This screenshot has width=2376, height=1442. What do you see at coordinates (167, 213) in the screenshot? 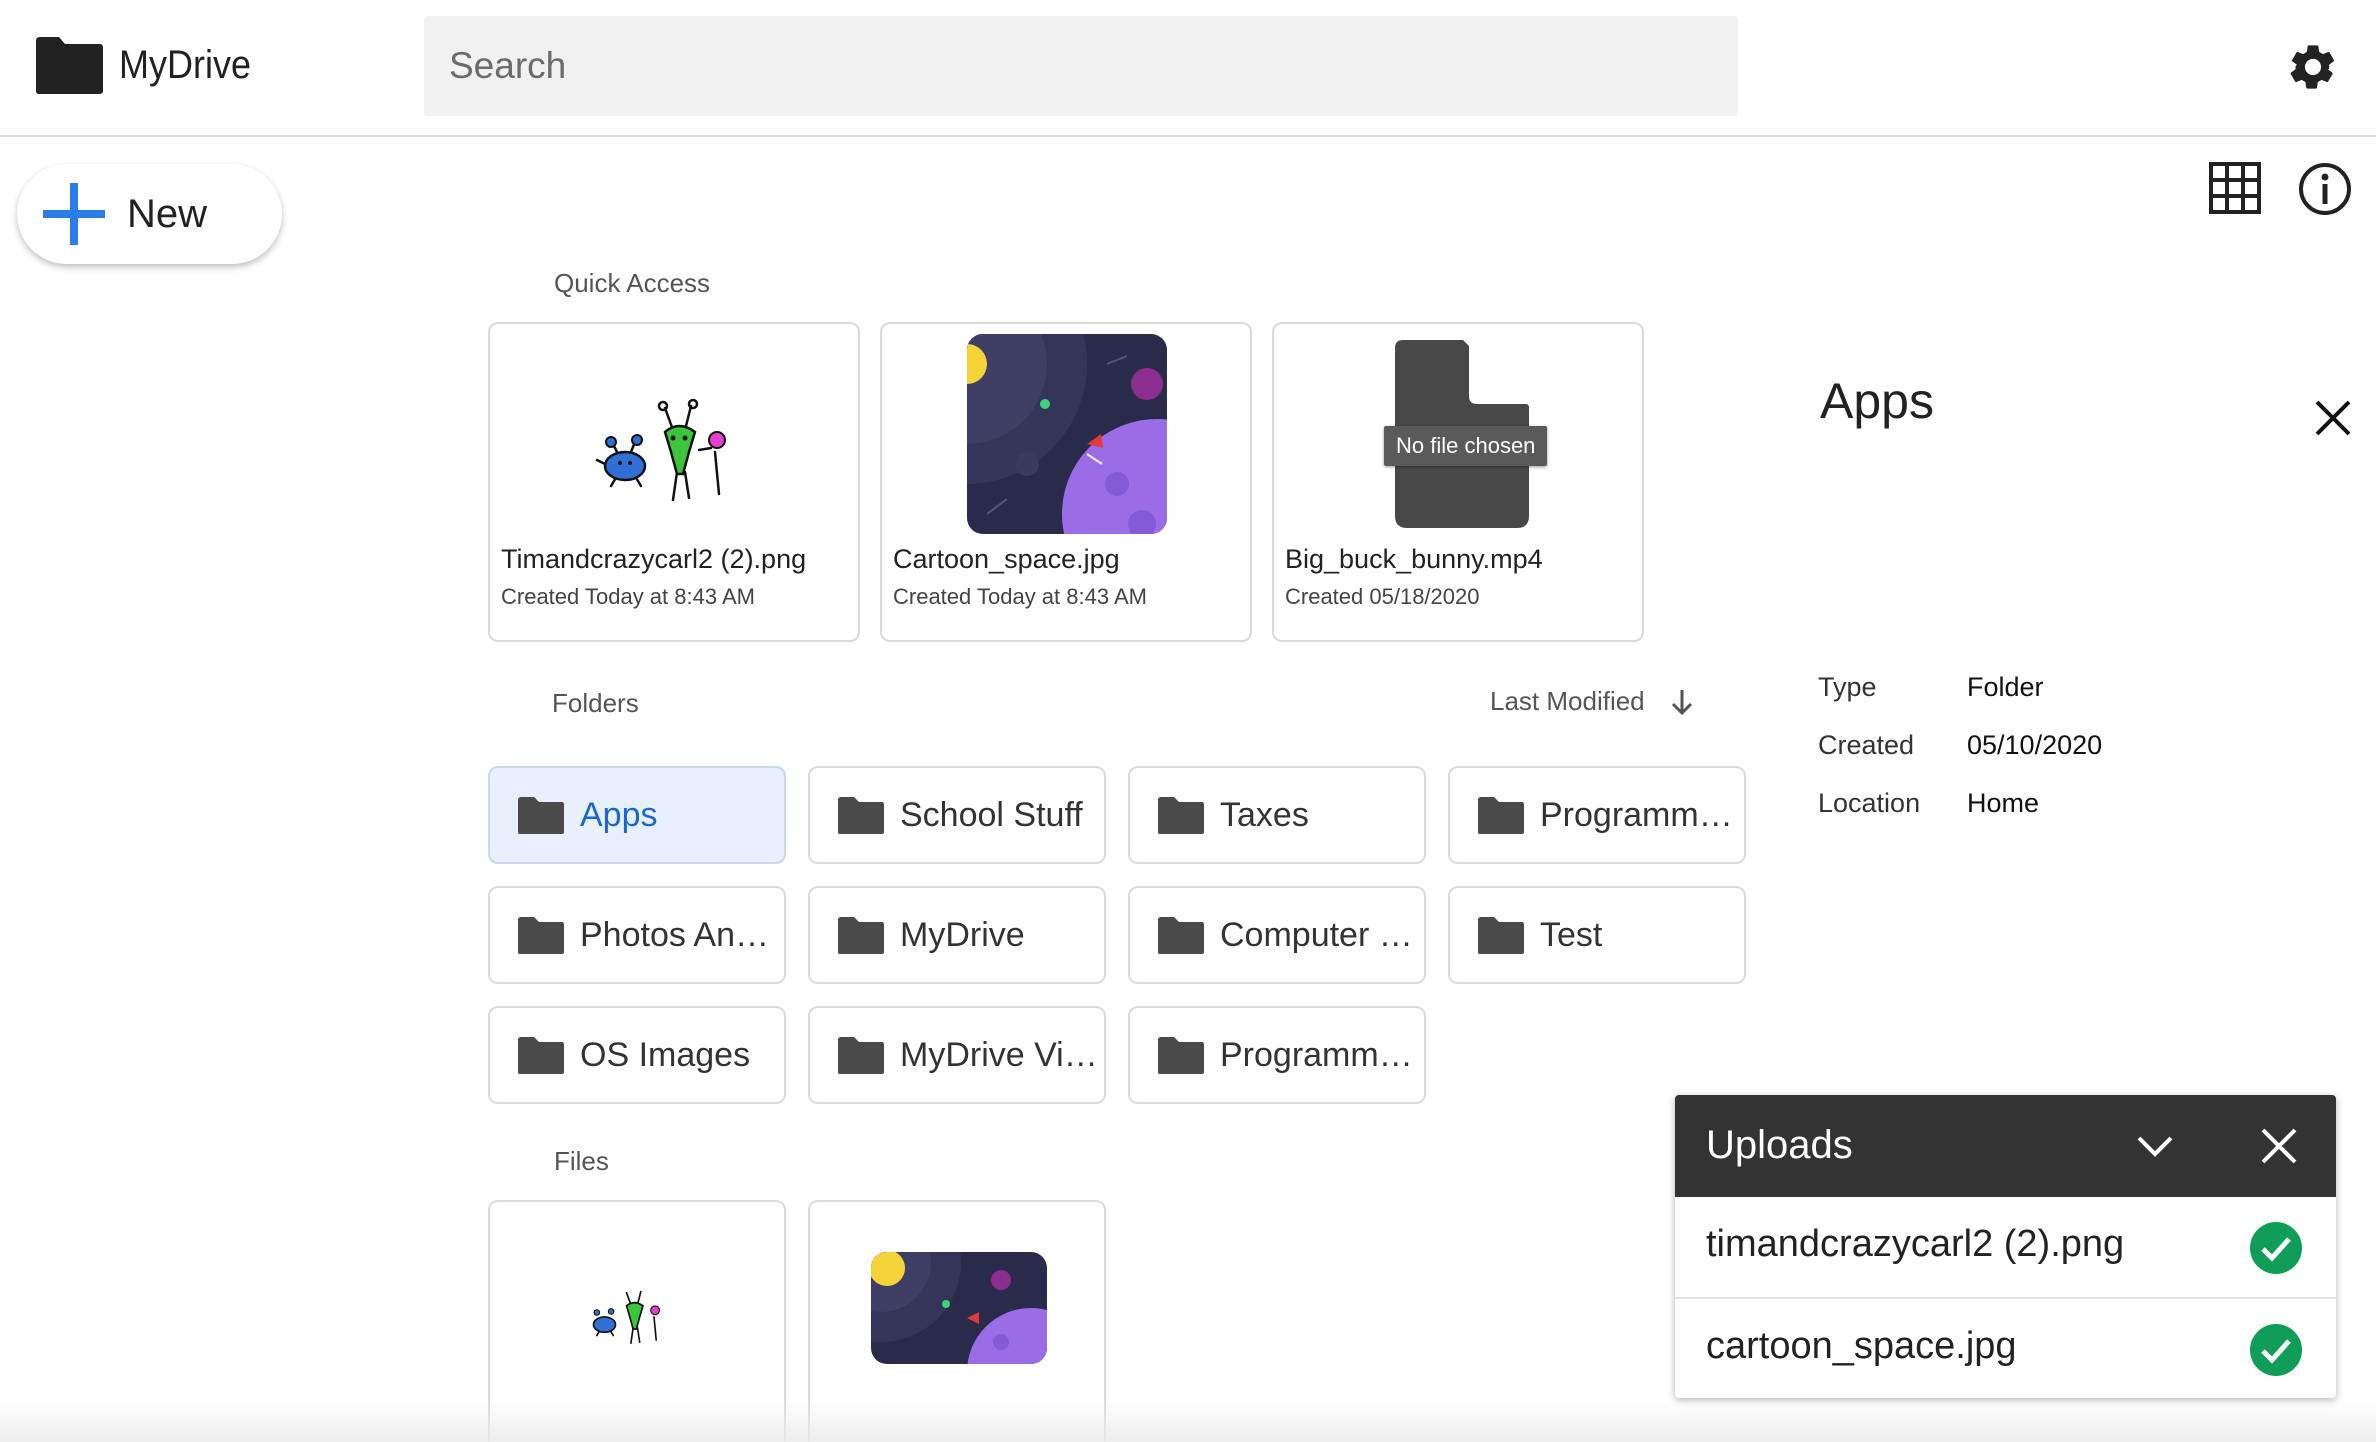
I see `new-button-label: New` at bounding box center [167, 213].